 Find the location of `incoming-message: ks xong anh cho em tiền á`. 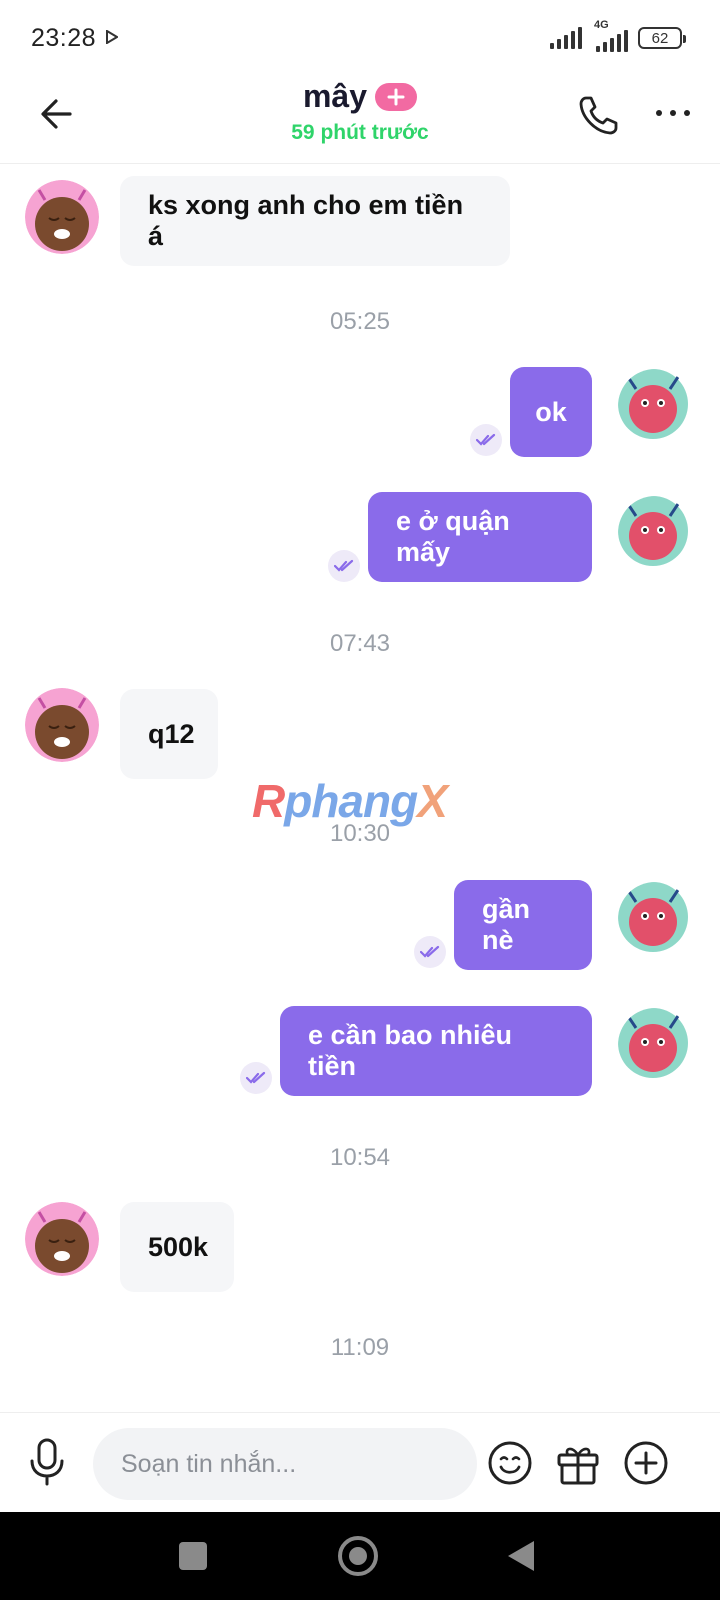

incoming-message: ks xong anh cho em tiền á is located at coordinates (315, 221).